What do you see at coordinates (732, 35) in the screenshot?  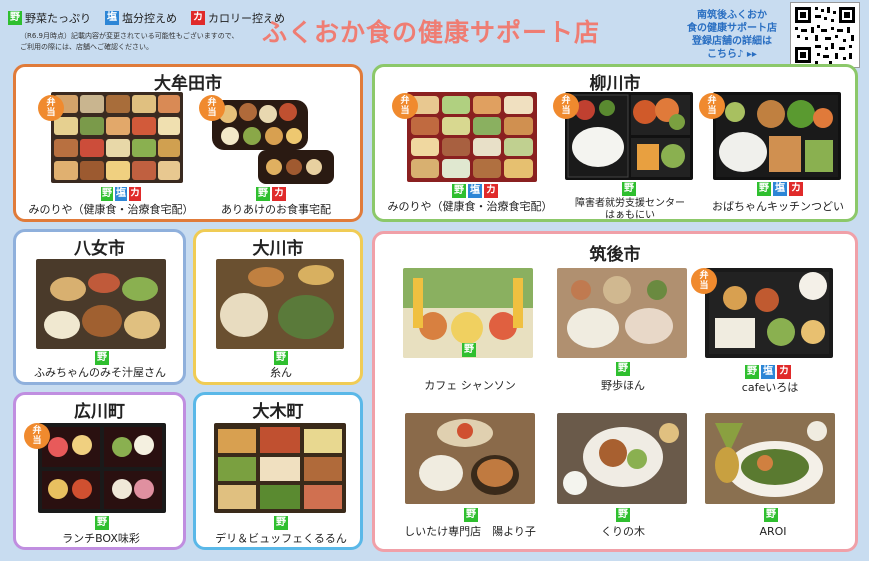 I see `details-link: 南筑後ふくおか 食の健康サポート店 登録店舗の詳細は こちら♪ ▸▸` at bounding box center [732, 35].